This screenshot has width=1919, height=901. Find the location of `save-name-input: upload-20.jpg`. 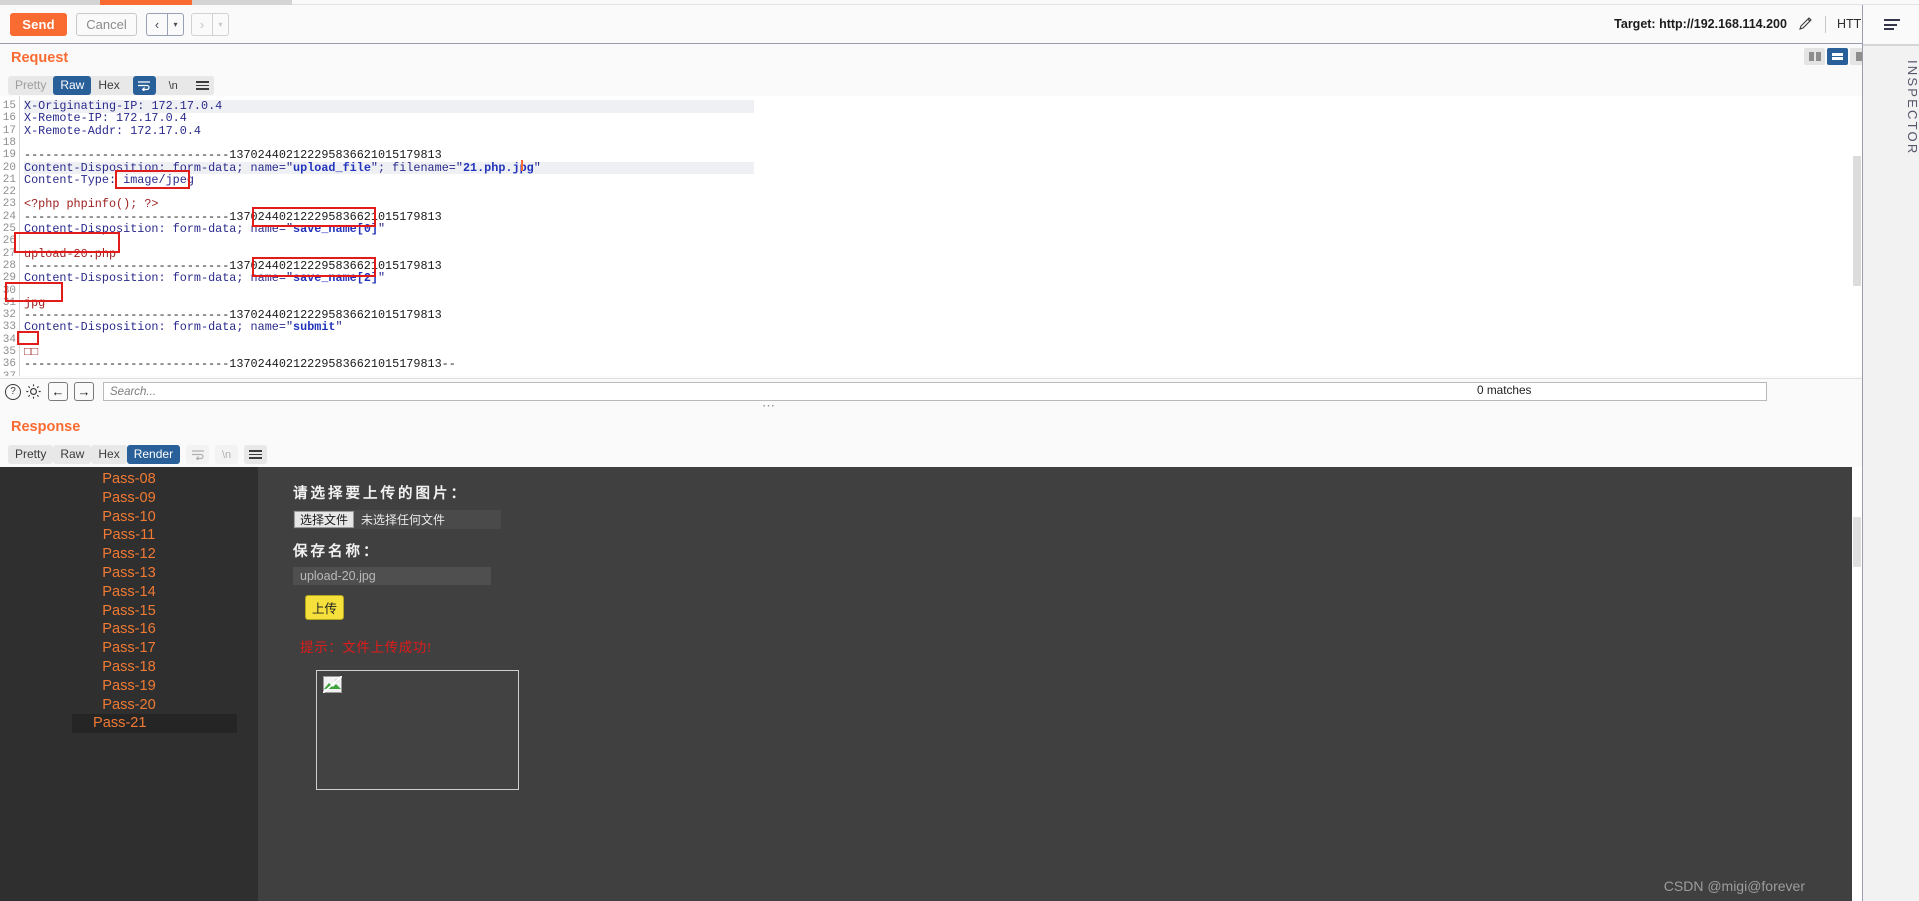

save-name-input: upload-20.jpg is located at coordinates (392, 576).